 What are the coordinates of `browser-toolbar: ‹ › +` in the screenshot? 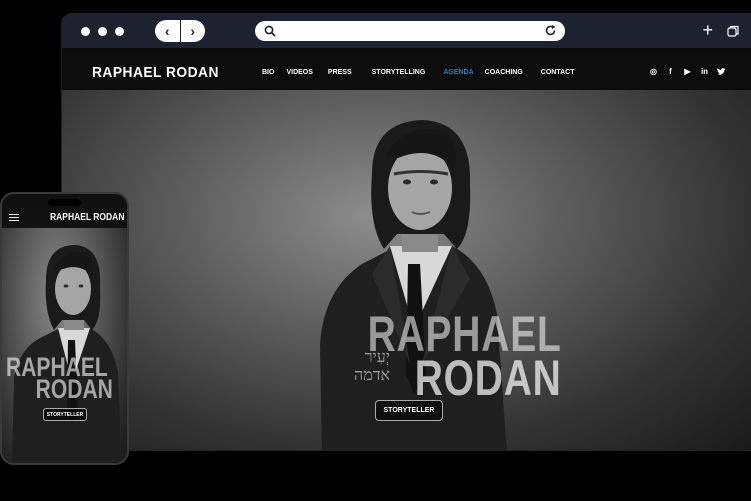 It's located at (406, 31).